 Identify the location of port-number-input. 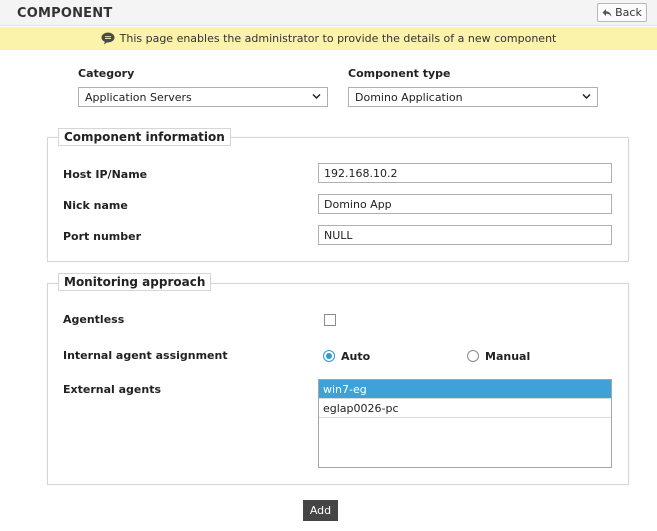
(465, 235).